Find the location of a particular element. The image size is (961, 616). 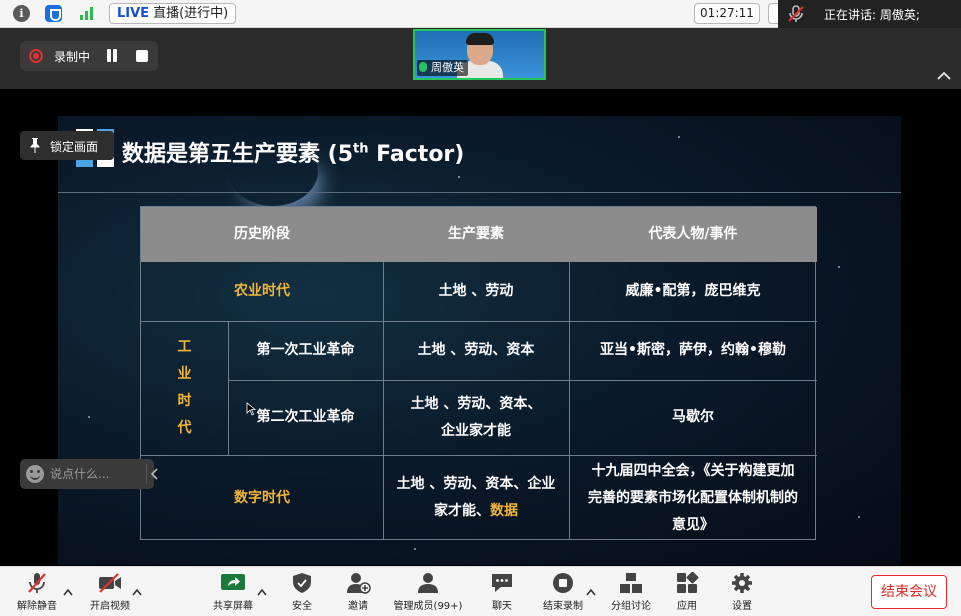

table-cell-line: 十九届四中全会，《关于构建更加 is located at coordinates (693, 470).